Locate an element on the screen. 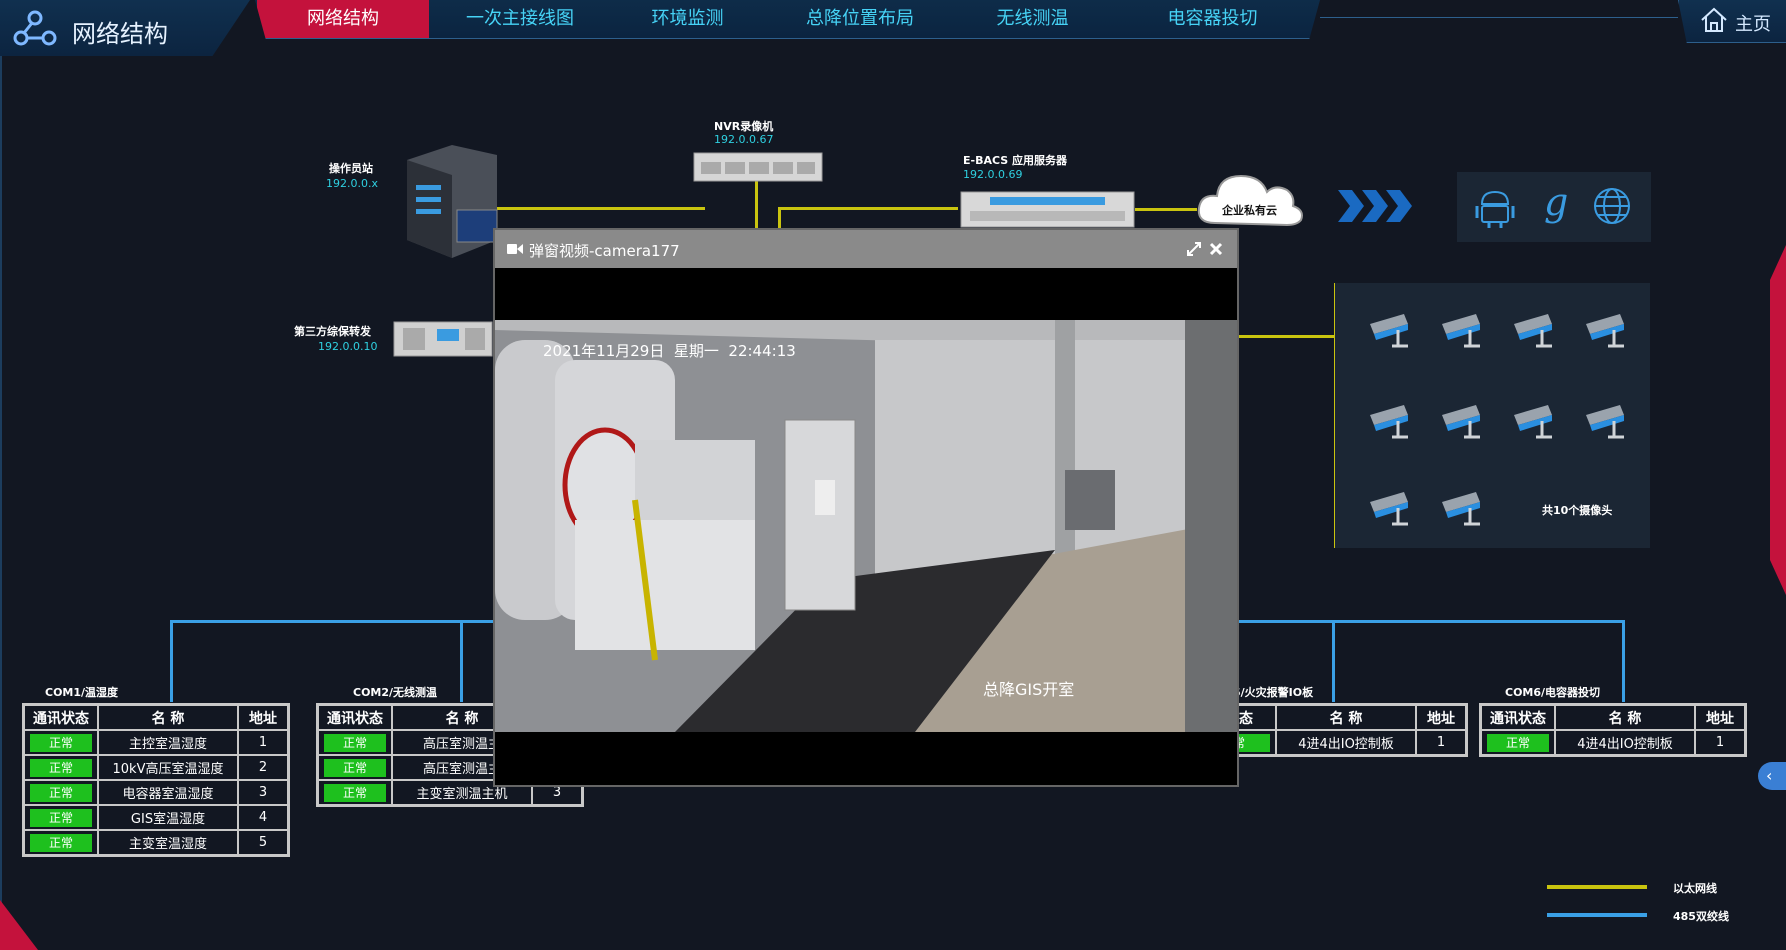 Image resolution: width=1786 pixels, height=950 pixels. protection-device-icon is located at coordinates (443, 339).